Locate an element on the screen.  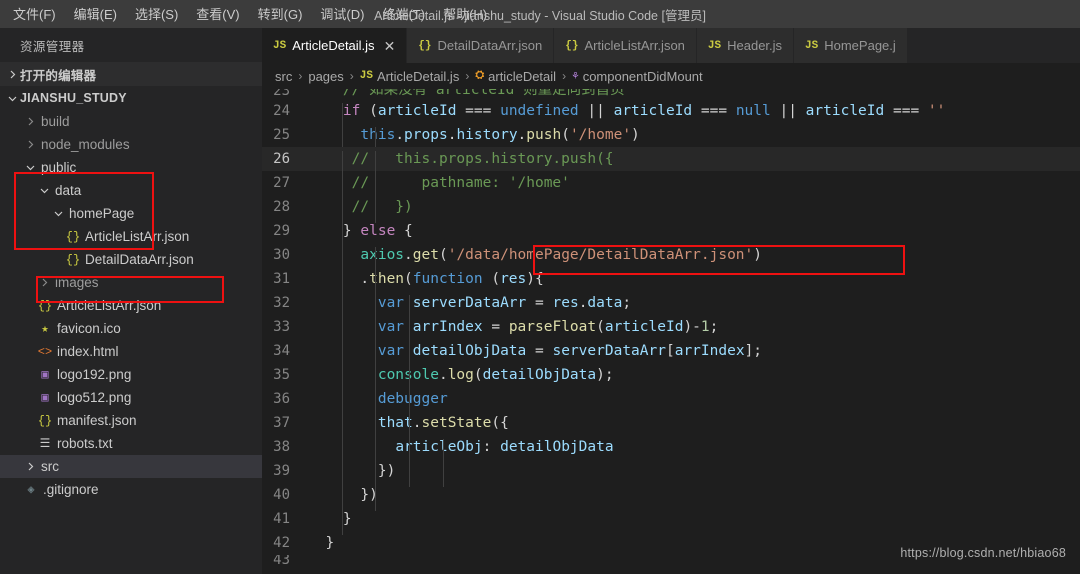
menu-item-0: 文件(F) is located at coordinates (34, 14).